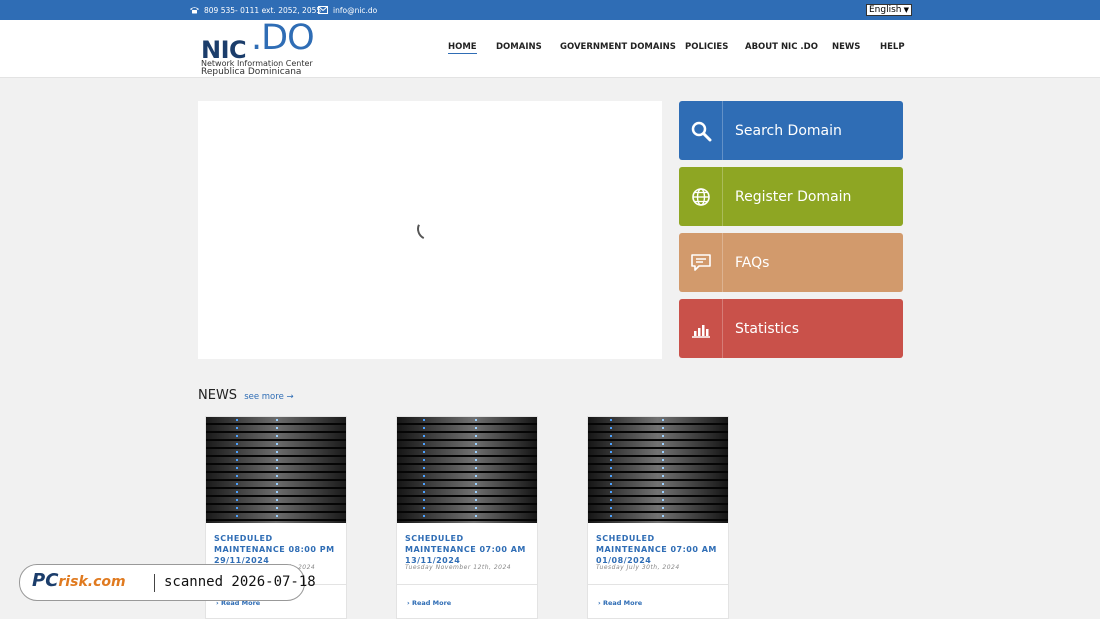 The image size is (1100, 619). Describe the element at coordinates (263, 10) in the screenshot. I see `phone-text: 809 535- 0111 ext. 2052, 2055` at that location.